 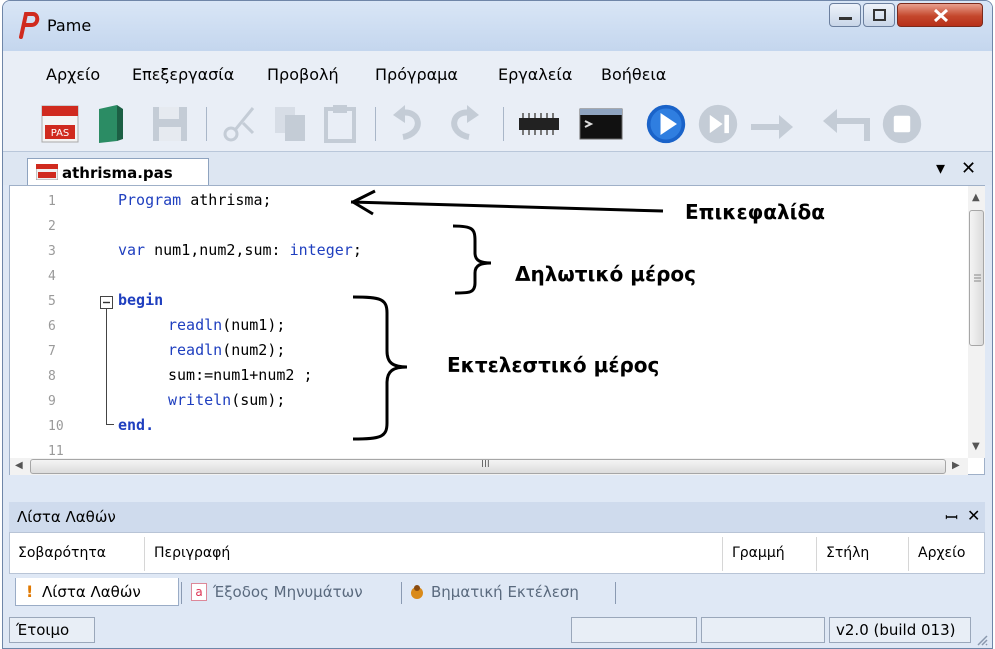 I want to click on tab-message-output-label: Έξοδος Μηνυμάτων, so click(x=288, y=592).